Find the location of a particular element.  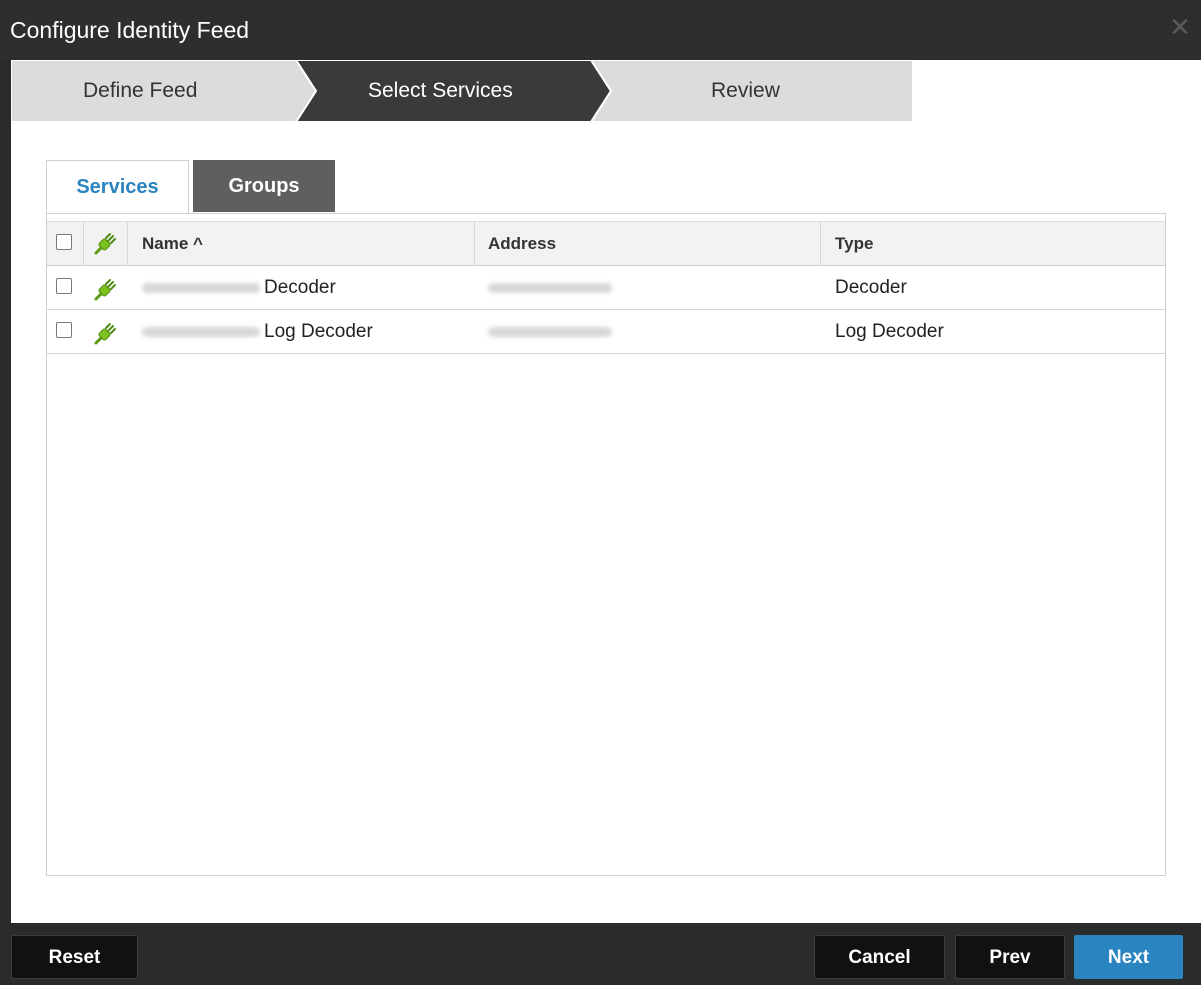

cell-type: Decoder is located at coordinates (871, 287).